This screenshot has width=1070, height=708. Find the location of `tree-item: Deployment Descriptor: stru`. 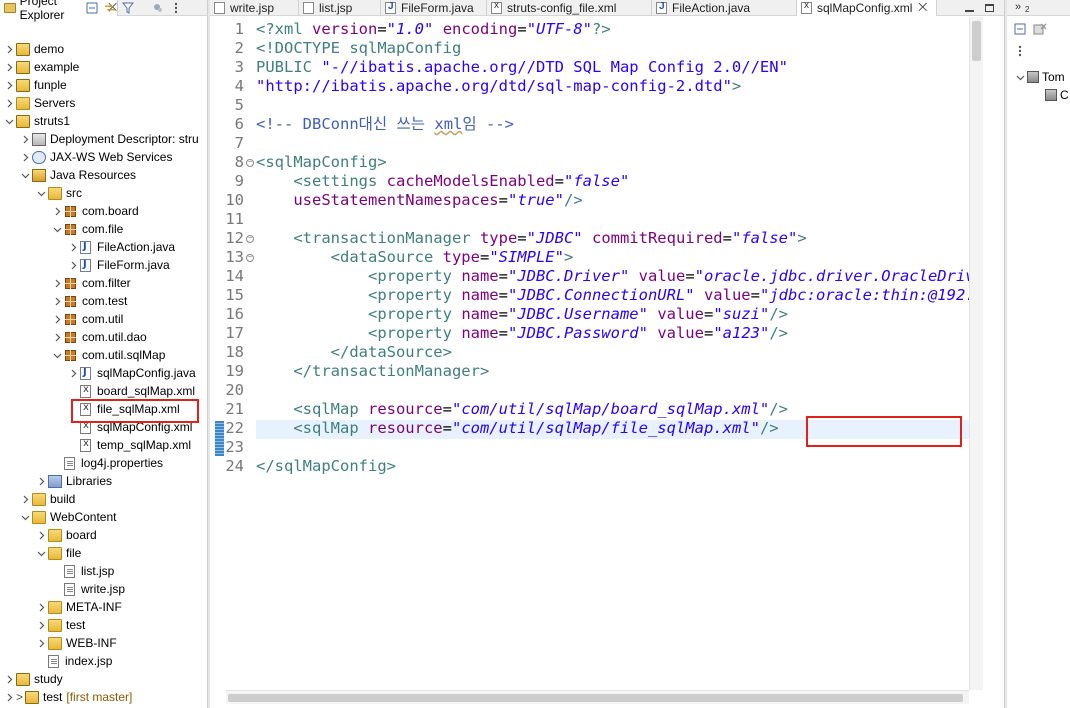

tree-item: Deployment Descriptor: stru is located at coordinates (109, 139).